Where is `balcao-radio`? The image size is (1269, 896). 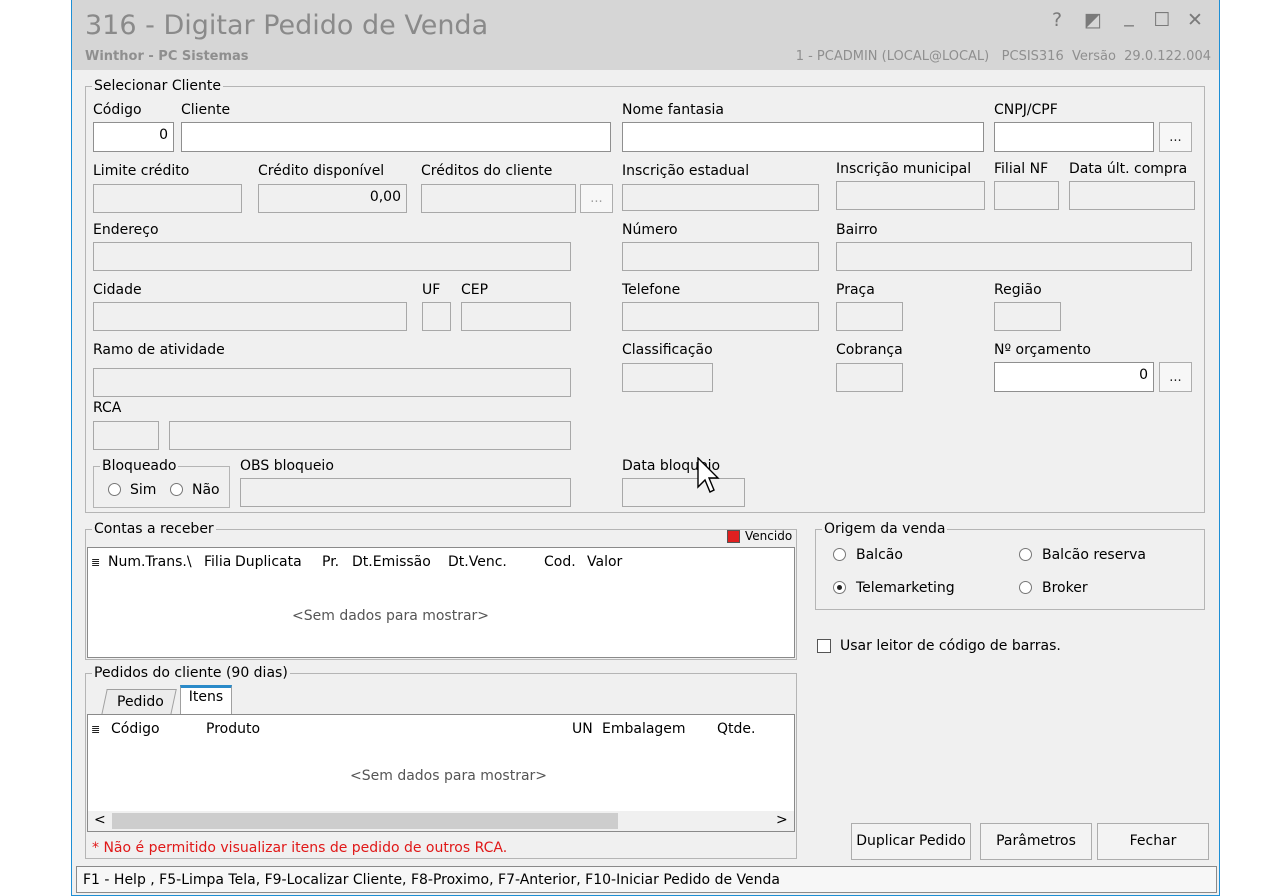 balcao-radio is located at coordinates (839, 554).